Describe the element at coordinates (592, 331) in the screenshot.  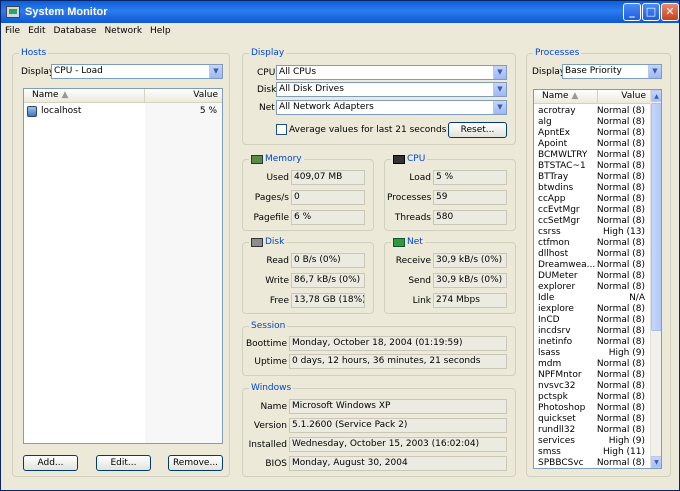
I see `list-item: incdsrv Normal (8)` at that location.